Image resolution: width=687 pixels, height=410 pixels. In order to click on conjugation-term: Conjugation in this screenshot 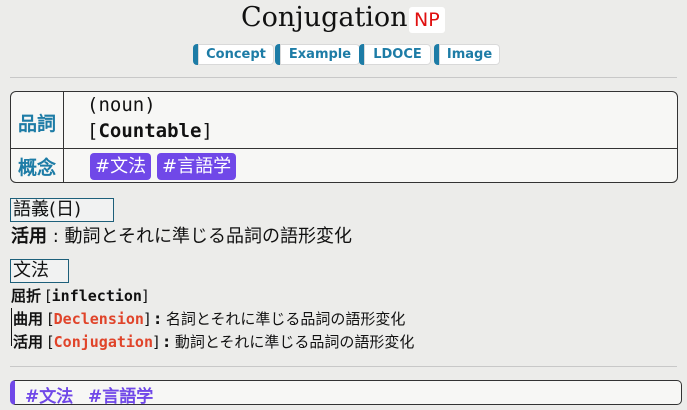, I will do `click(103, 342)`.